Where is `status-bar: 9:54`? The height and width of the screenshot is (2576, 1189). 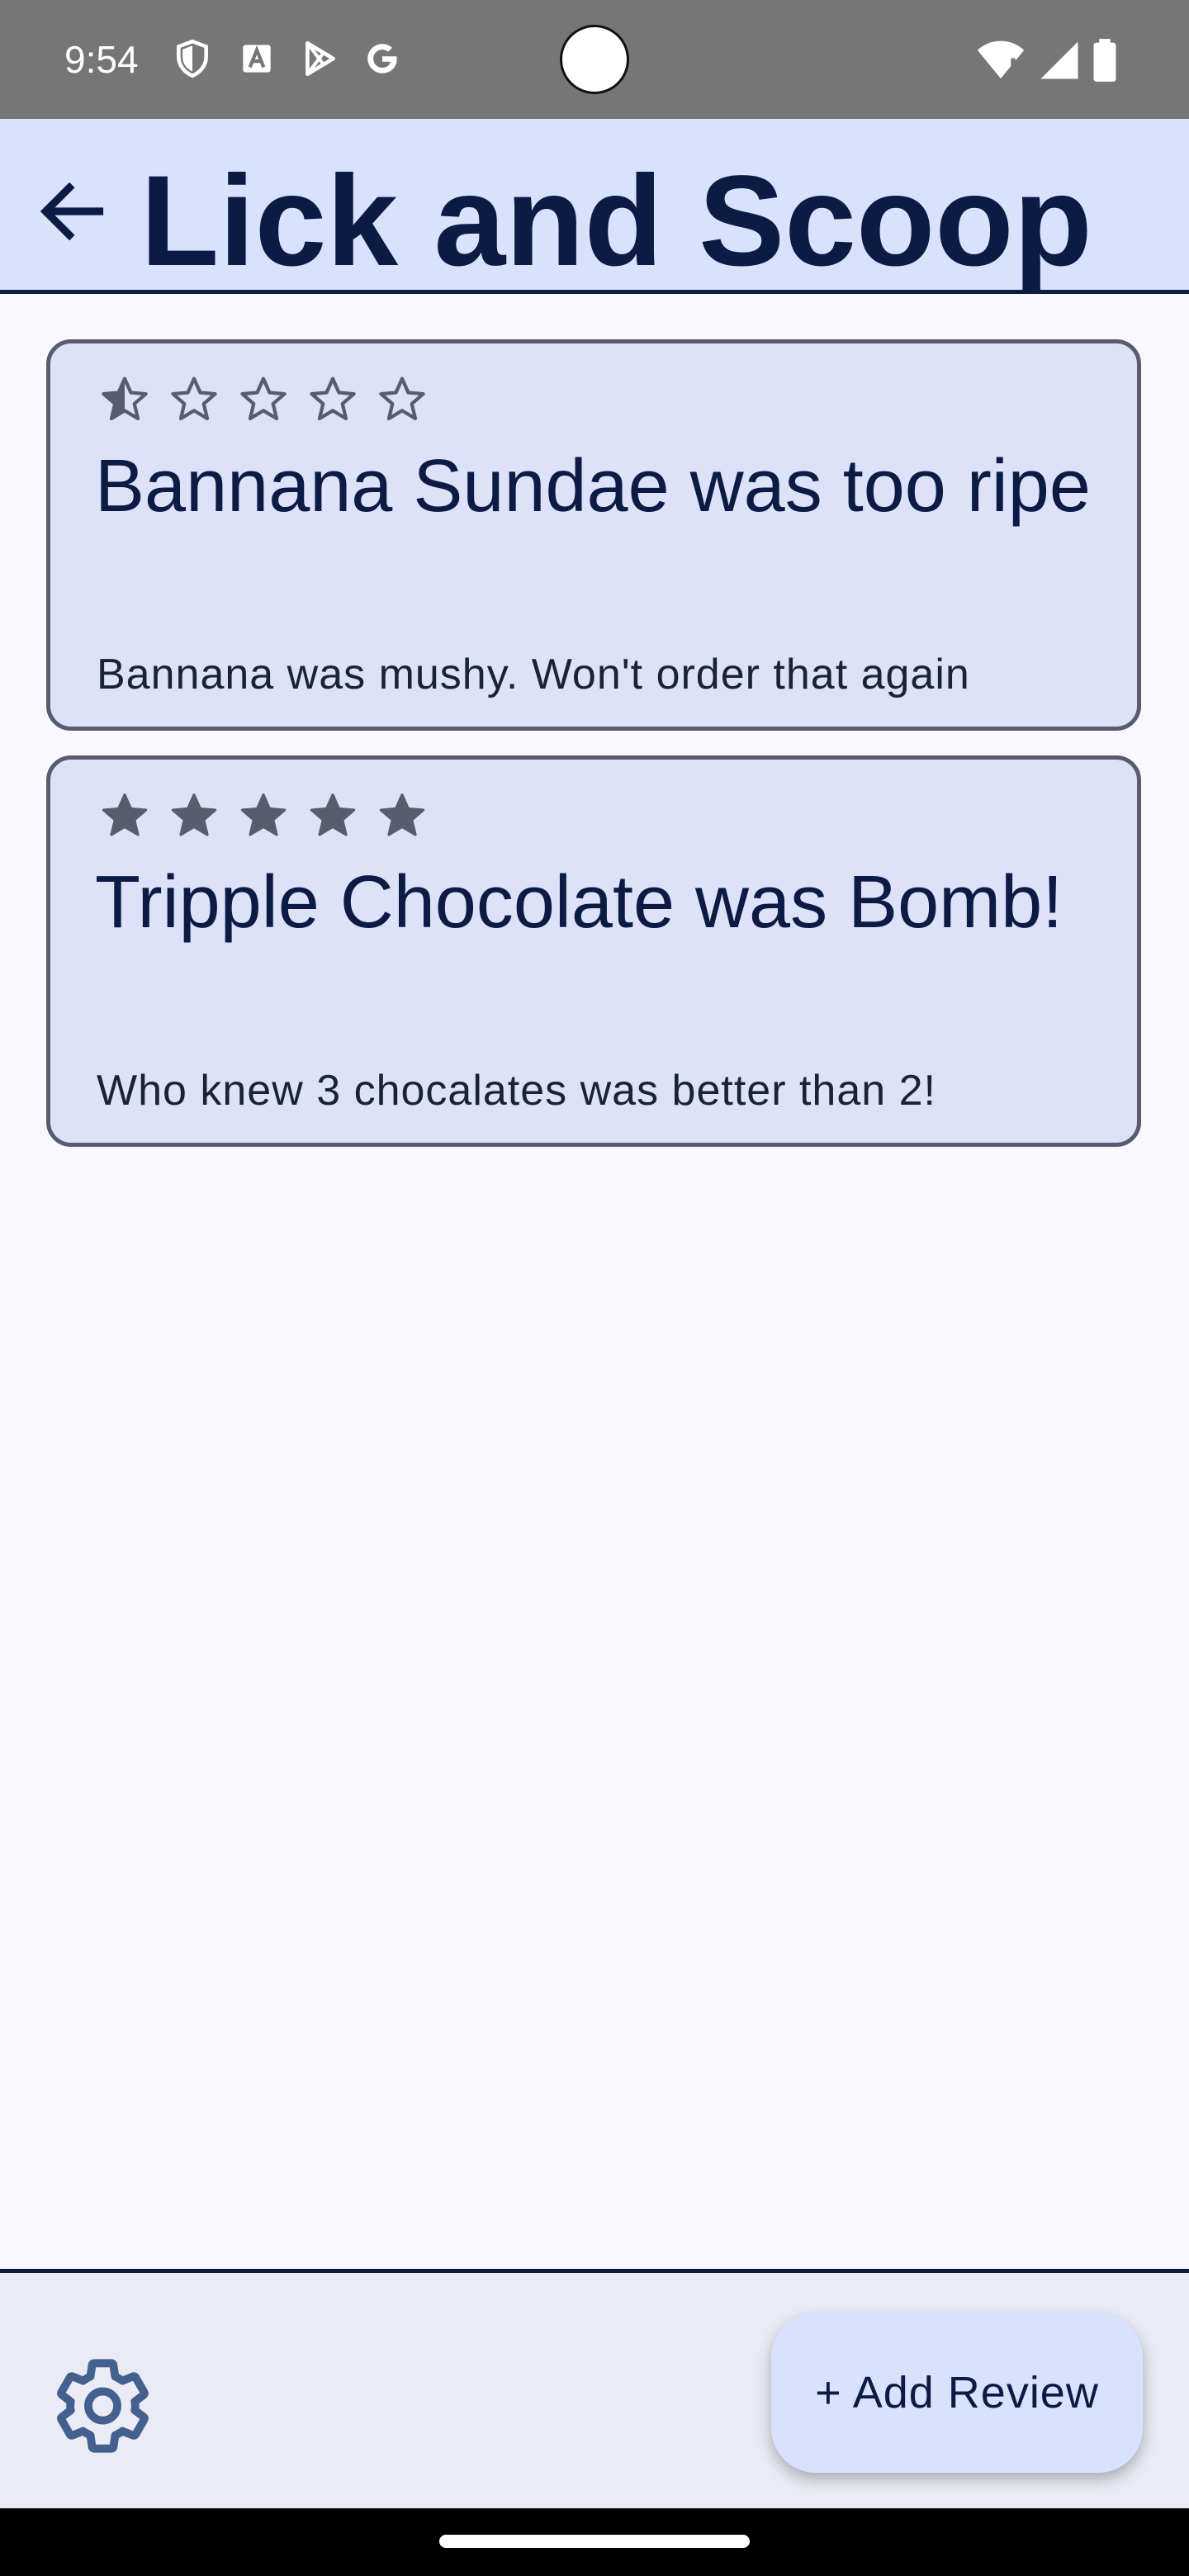
status-bar: 9:54 is located at coordinates (594, 59).